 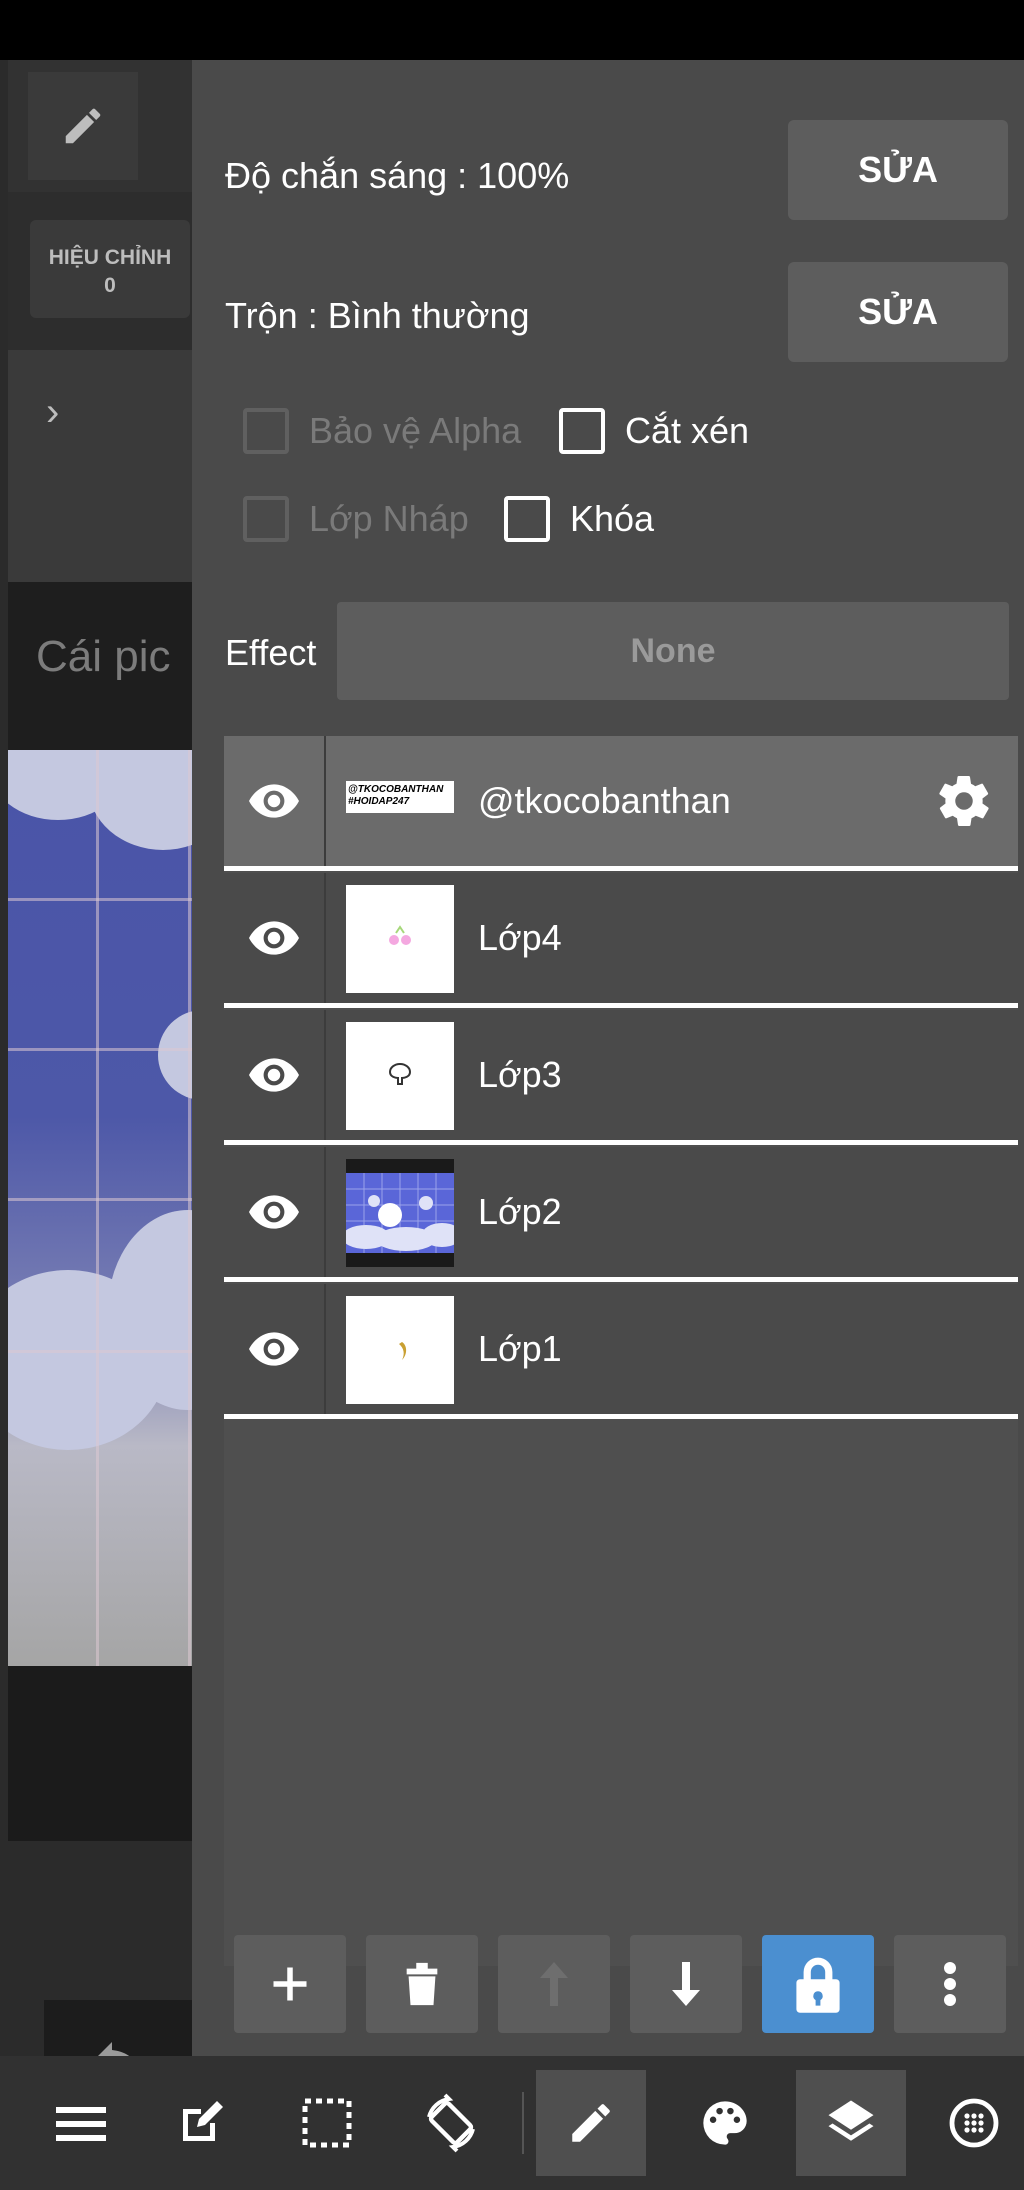 What do you see at coordinates (612, 518) in the screenshot?
I see `lock-label: Khóa` at bounding box center [612, 518].